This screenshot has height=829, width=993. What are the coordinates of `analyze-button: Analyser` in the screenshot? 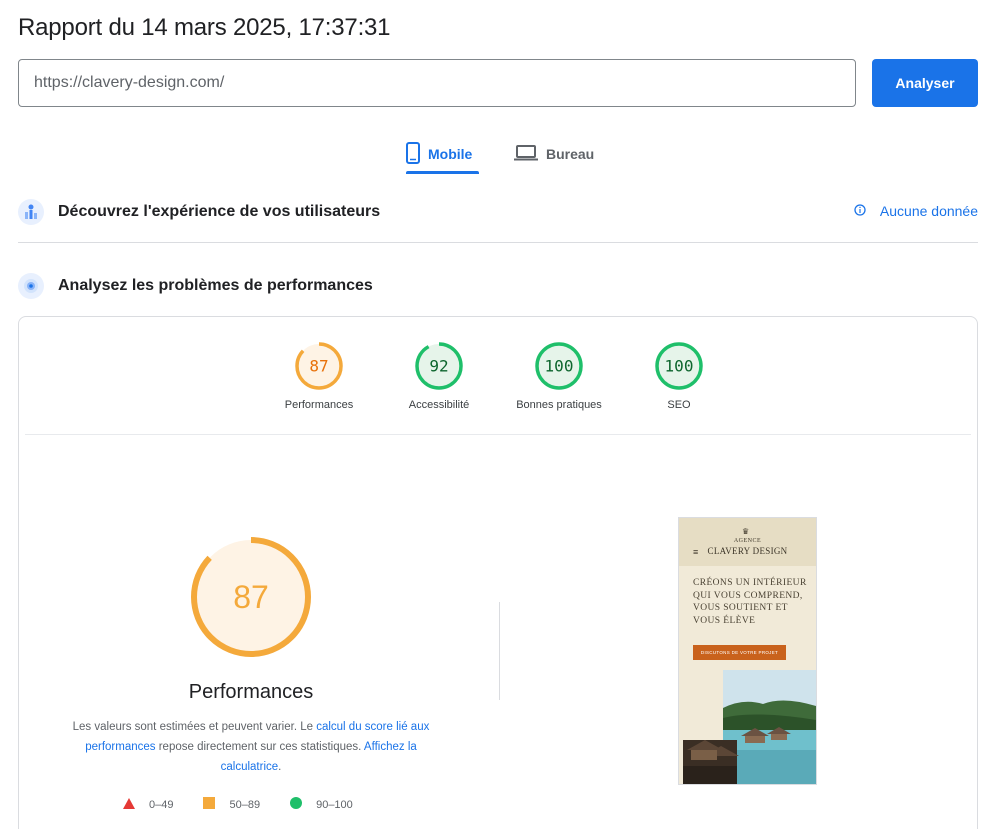 It's located at (925, 83).